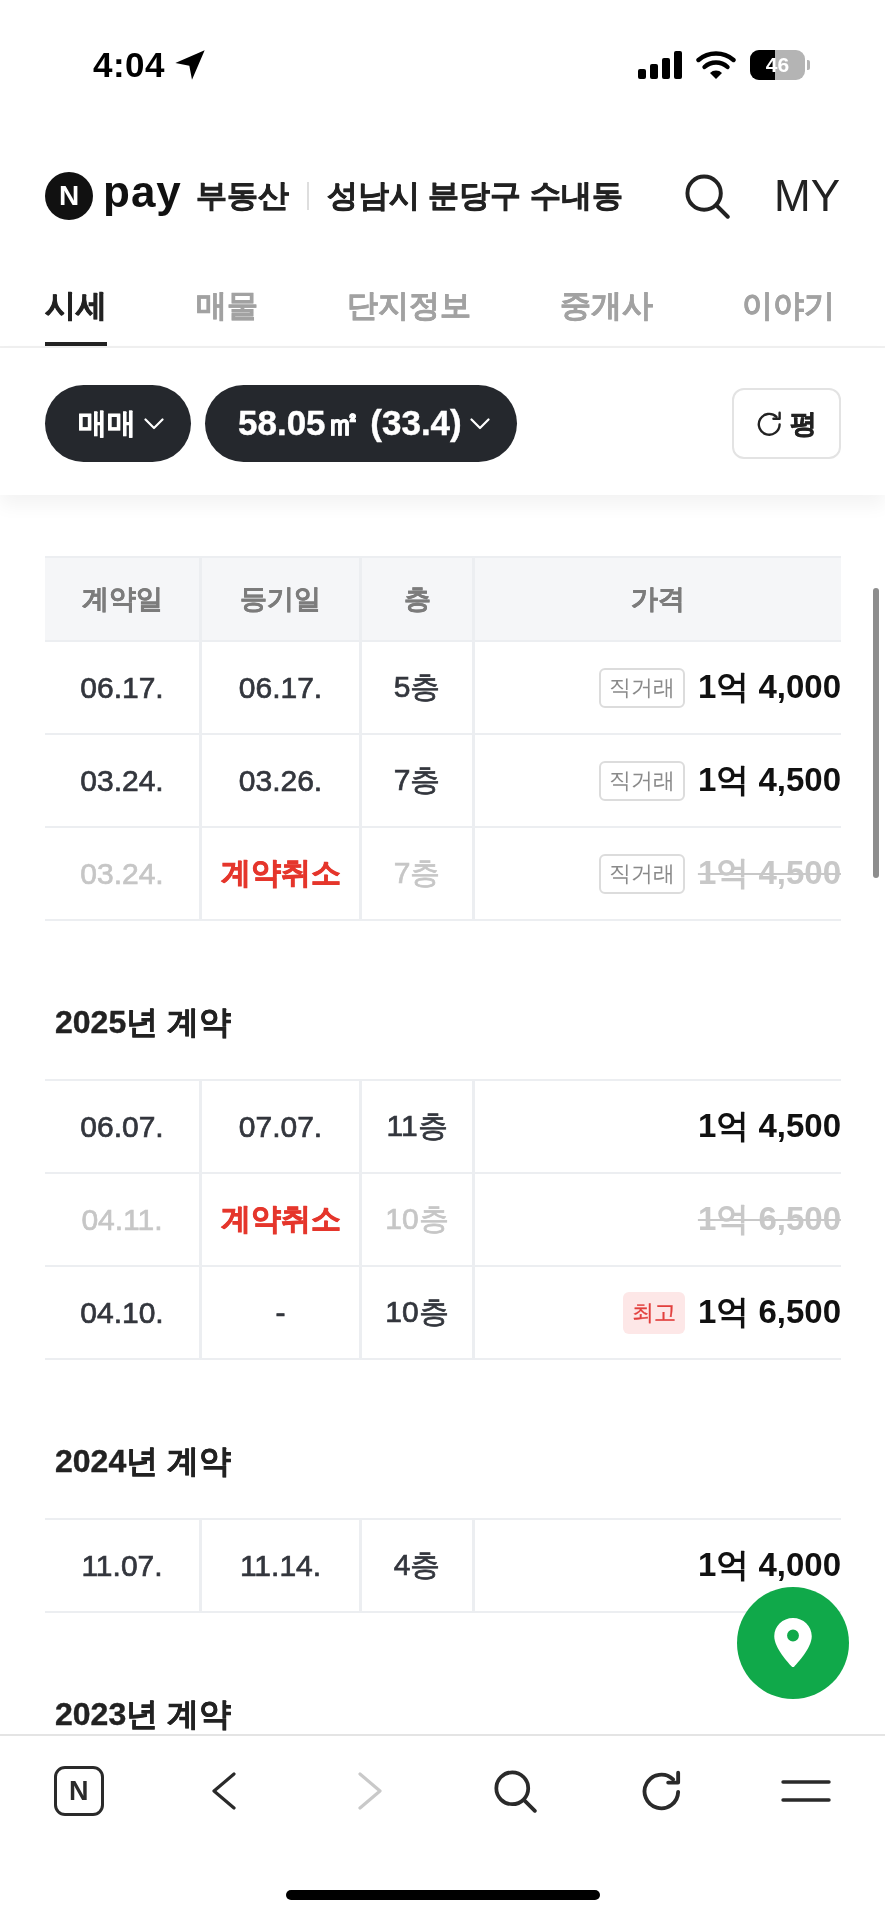 The width and height of the screenshot is (885, 1920). Describe the element at coordinates (143, 1714) in the screenshot. I see `section-title: 2023년 계약` at that location.